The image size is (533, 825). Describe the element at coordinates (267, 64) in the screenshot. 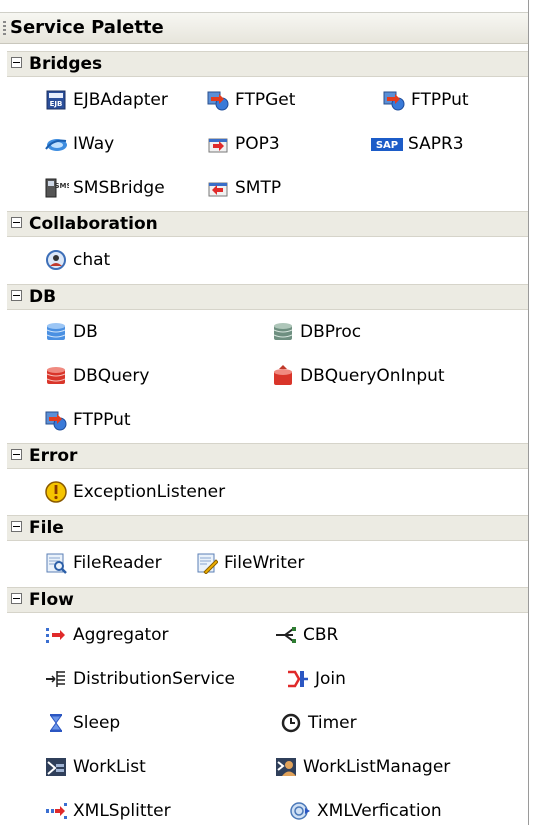

I see `category-bridges: Bridges` at that location.